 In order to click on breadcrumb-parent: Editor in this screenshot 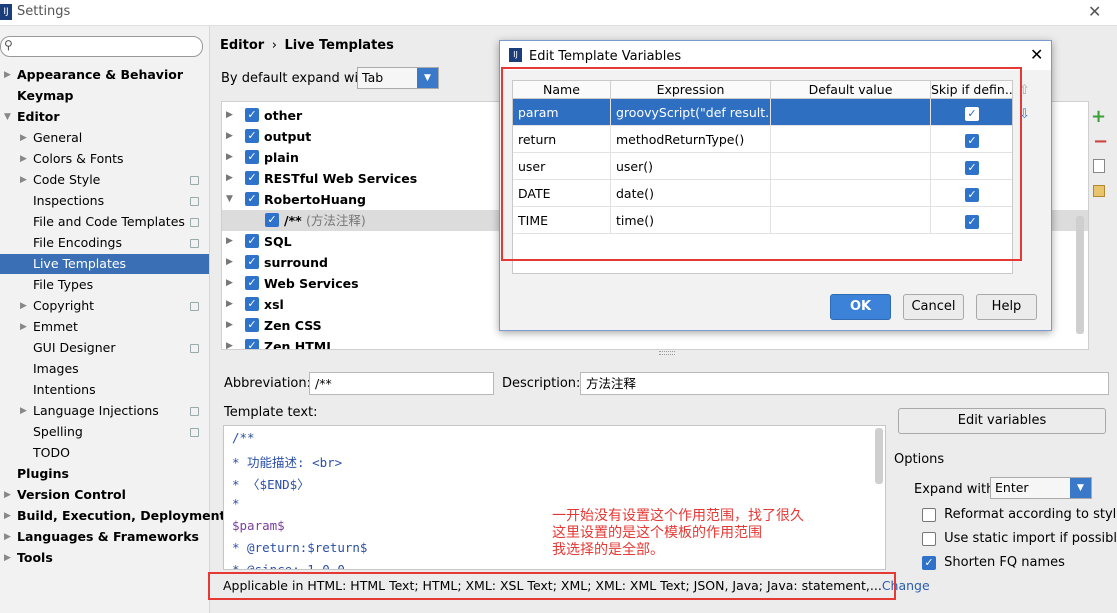, I will do `click(242, 45)`.